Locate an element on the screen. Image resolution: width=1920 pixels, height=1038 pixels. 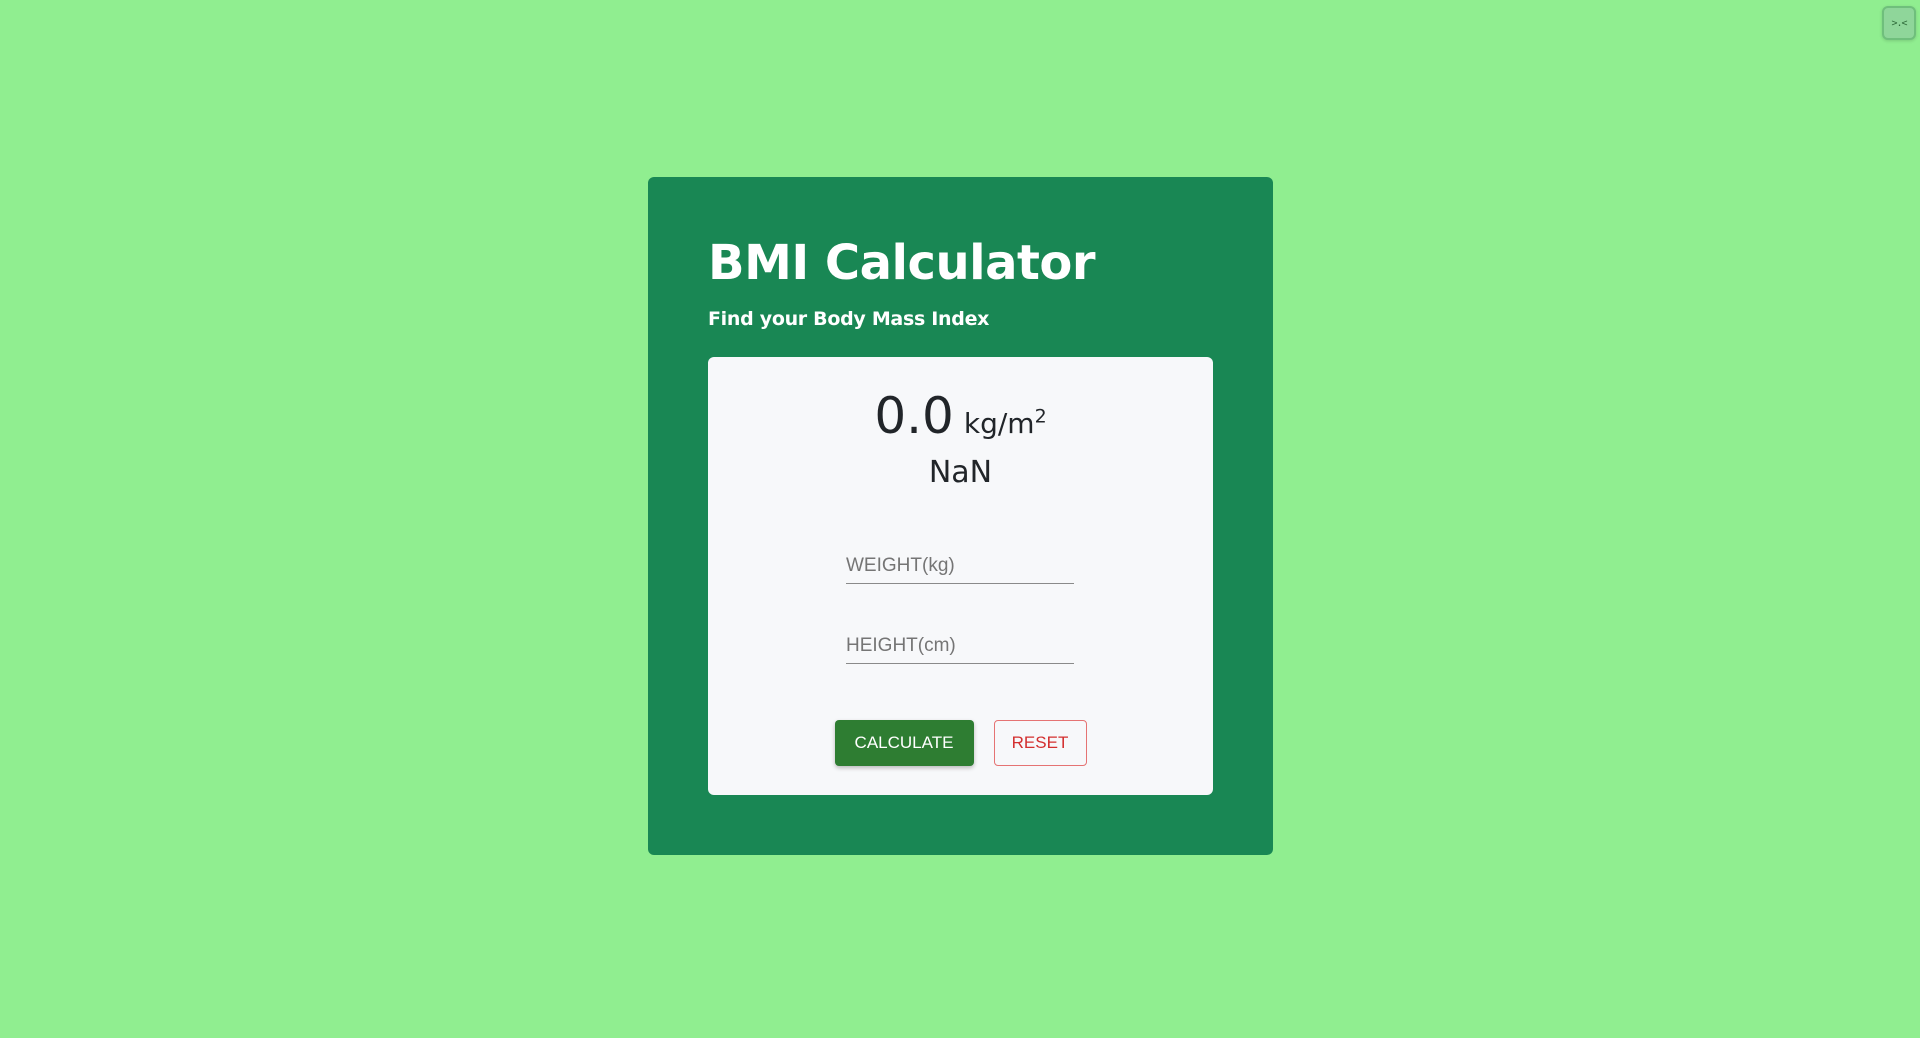
bmi-value: 0.0 is located at coordinates (914, 416).